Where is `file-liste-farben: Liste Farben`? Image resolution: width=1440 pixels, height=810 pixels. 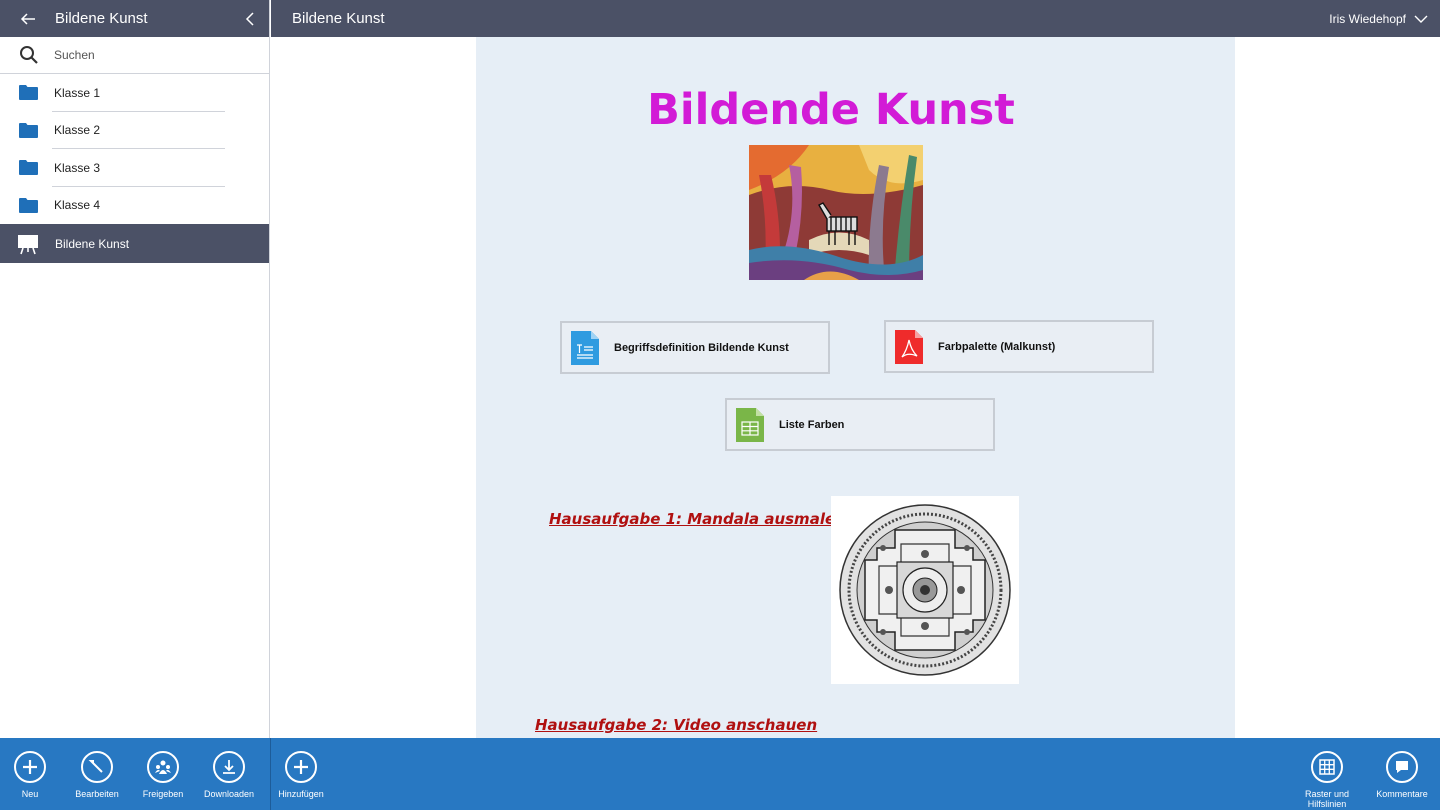 file-liste-farben: Liste Farben is located at coordinates (860, 424).